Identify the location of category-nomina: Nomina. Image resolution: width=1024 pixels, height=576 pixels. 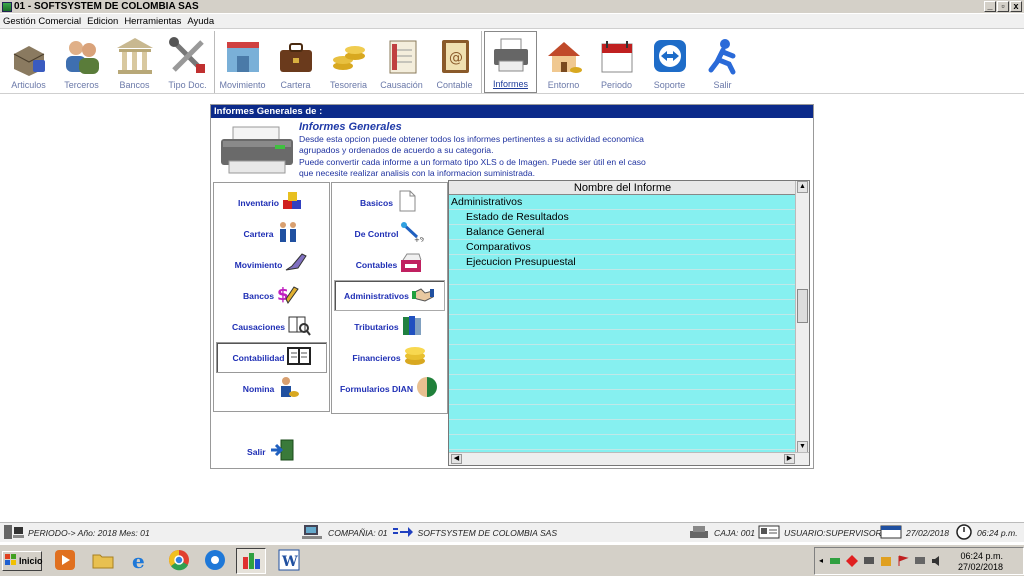
(271, 388).